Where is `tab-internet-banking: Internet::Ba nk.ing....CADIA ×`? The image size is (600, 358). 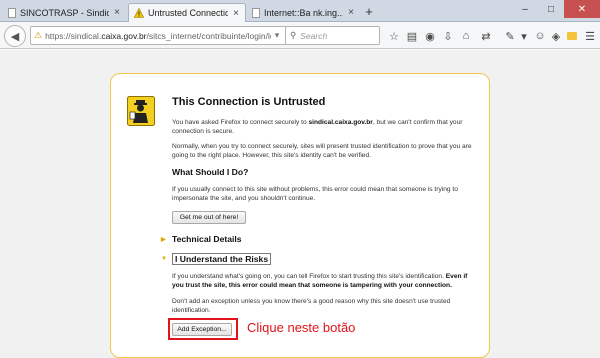
tab-internet-banking: Internet::Ba nk.ing....CADIA × is located at coordinates (304, 12).